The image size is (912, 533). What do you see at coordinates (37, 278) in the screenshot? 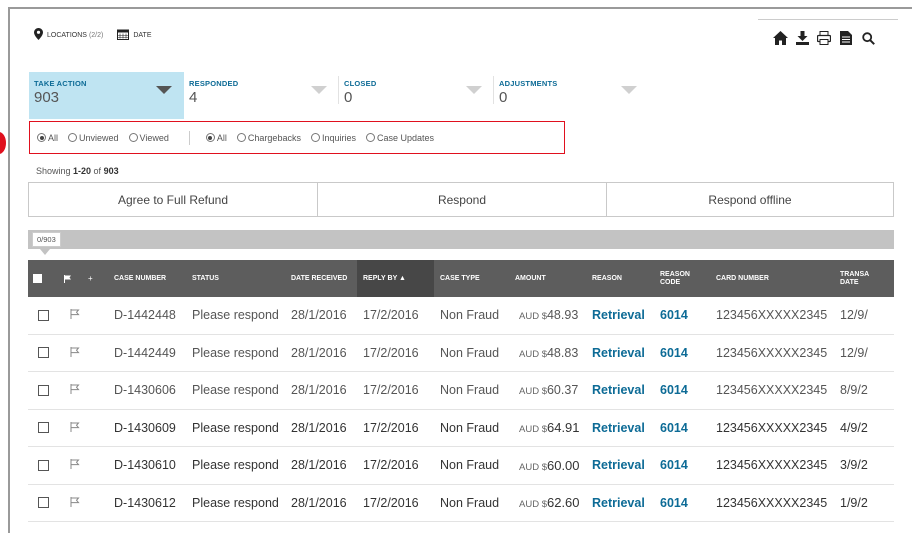
I see `select-all-checkbox` at bounding box center [37, 278].